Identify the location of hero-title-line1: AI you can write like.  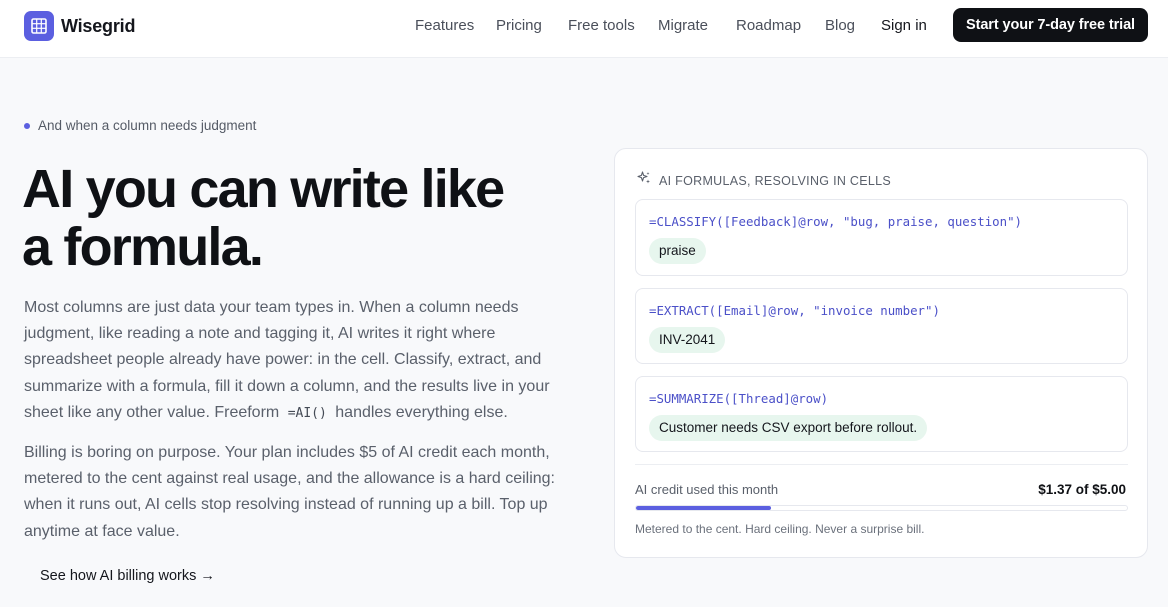
(263, 189).